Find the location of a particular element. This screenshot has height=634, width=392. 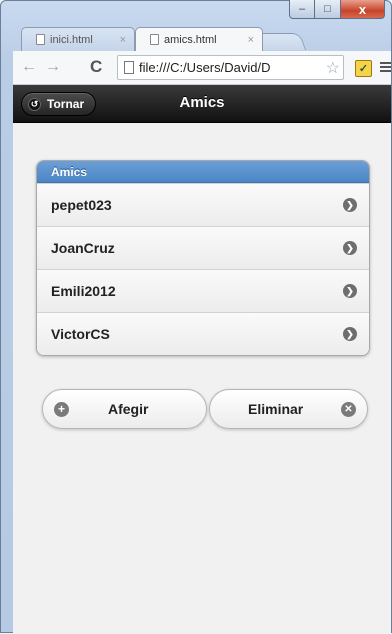

list-item: Emili2012 ❯ is located at coordinates (203, 290).